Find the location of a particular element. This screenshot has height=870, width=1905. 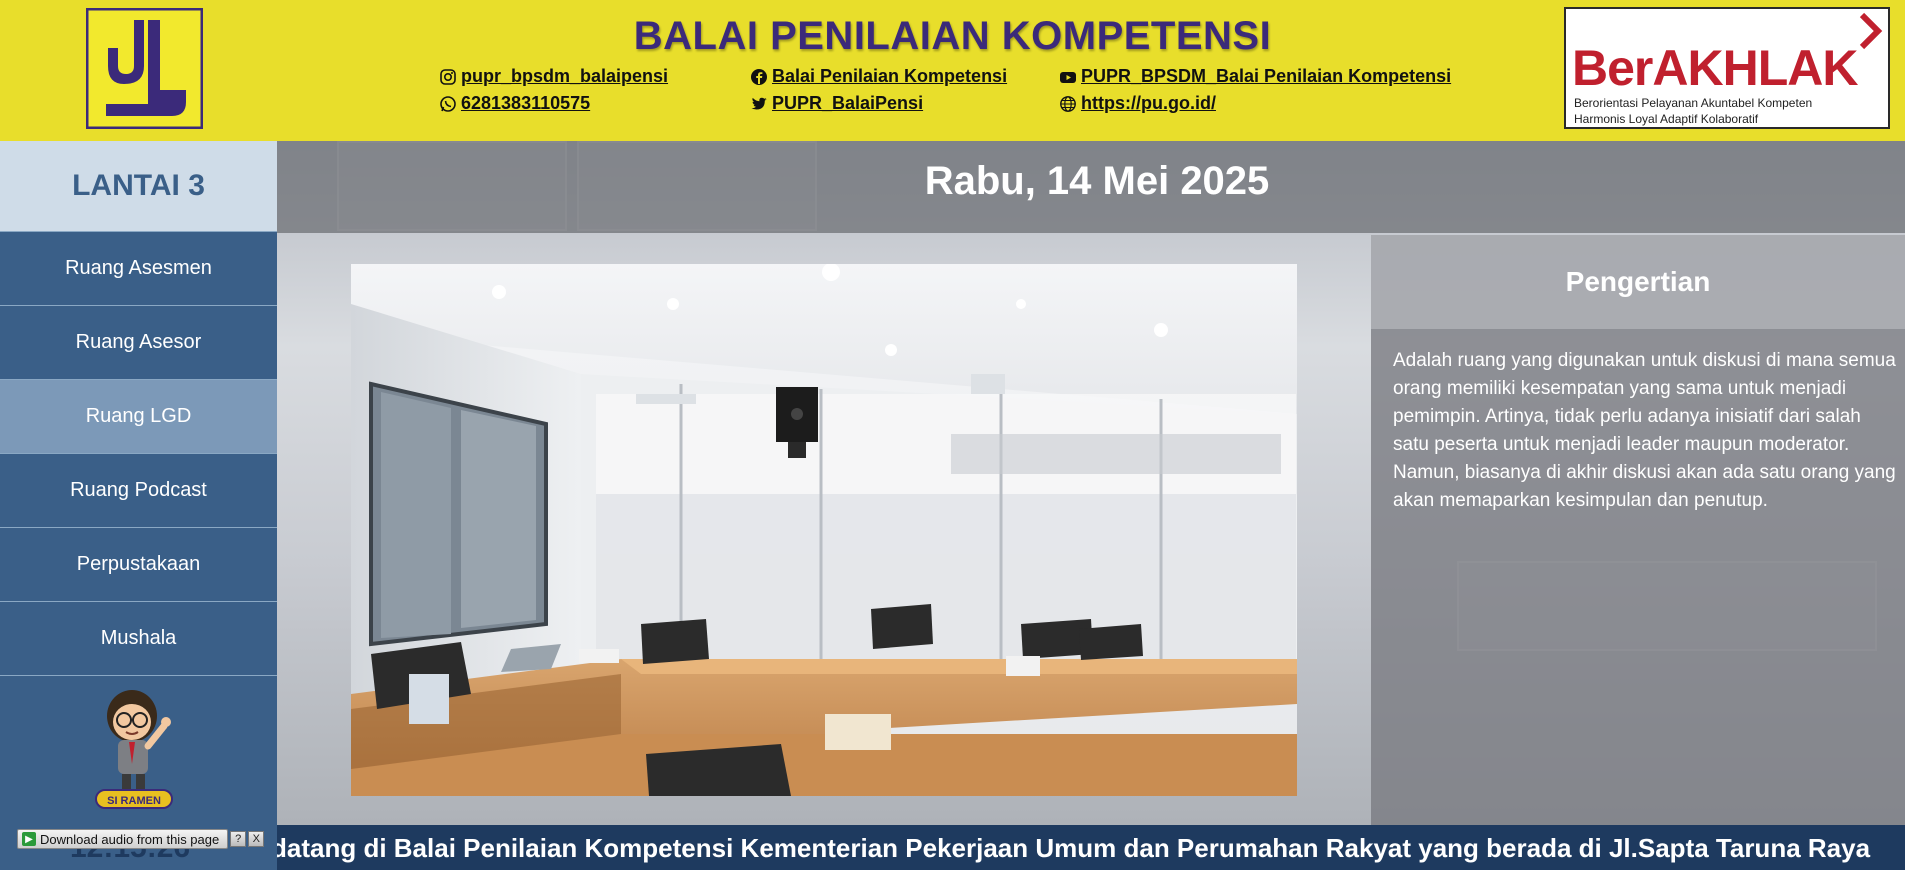

whatsapp-link: 6281383110575 is located at coordinates (514, 103).